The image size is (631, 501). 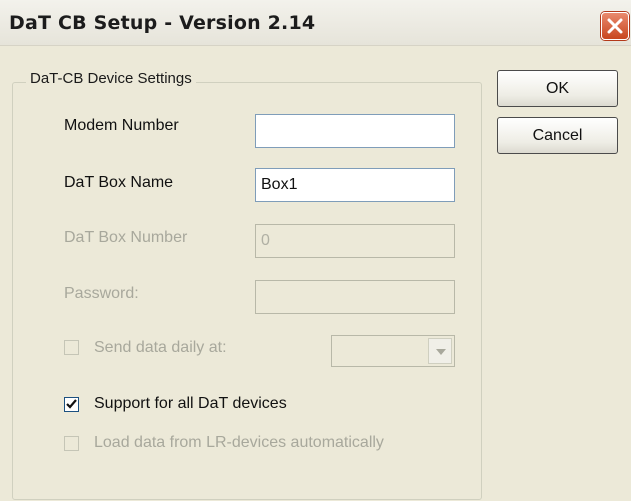 What do you see at coordinates (557, 88) in the screenshot?
I see `ok-button: OK` at bounding box center [557, 88].